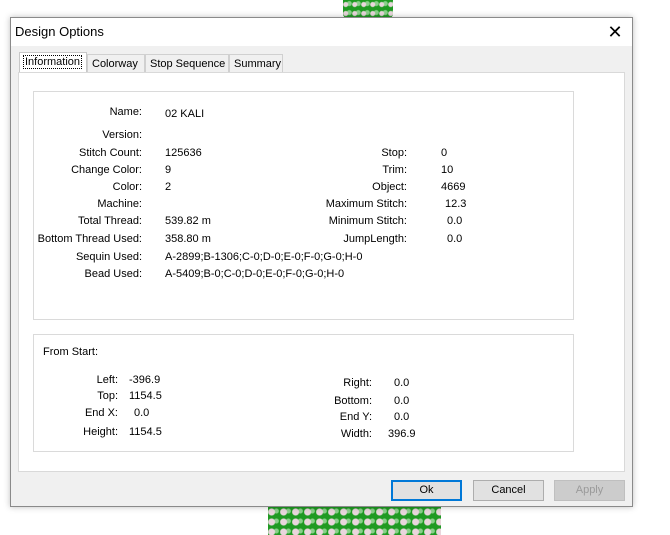 Image resolution: width=670 pixels, height=535 pixels. Describe the element at coordinates (394, 153) in the screenshot. I see `stop-label: Stop:` at that location.